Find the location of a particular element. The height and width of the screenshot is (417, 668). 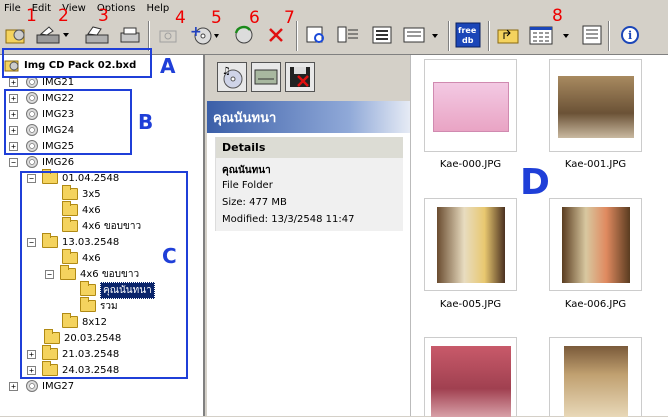

tree-label: IMG21 is located at coordinates (58, 82).